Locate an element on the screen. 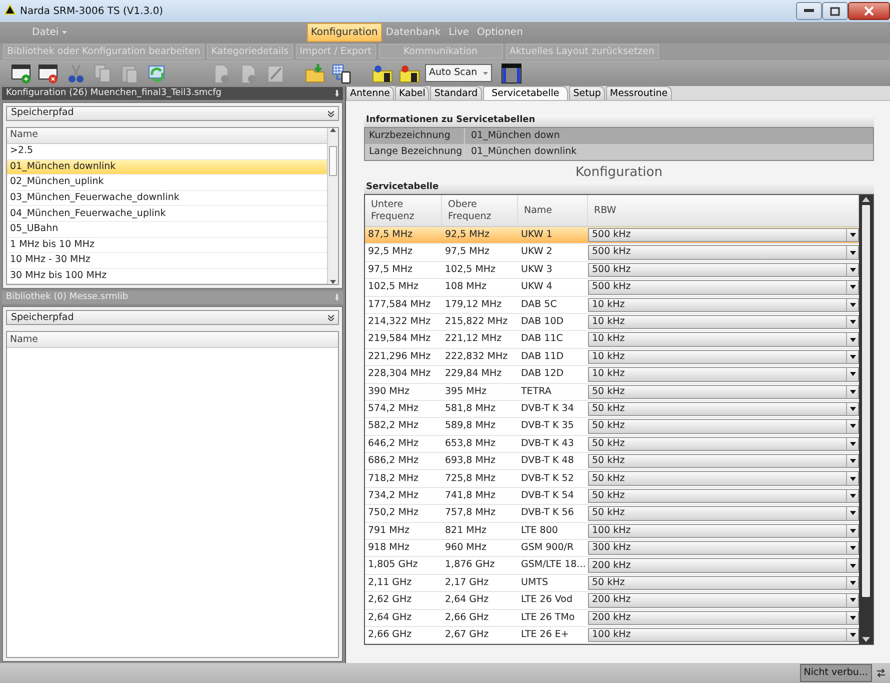  table-cell-text: 87,5 MHz is located at coordinates (390, 235).